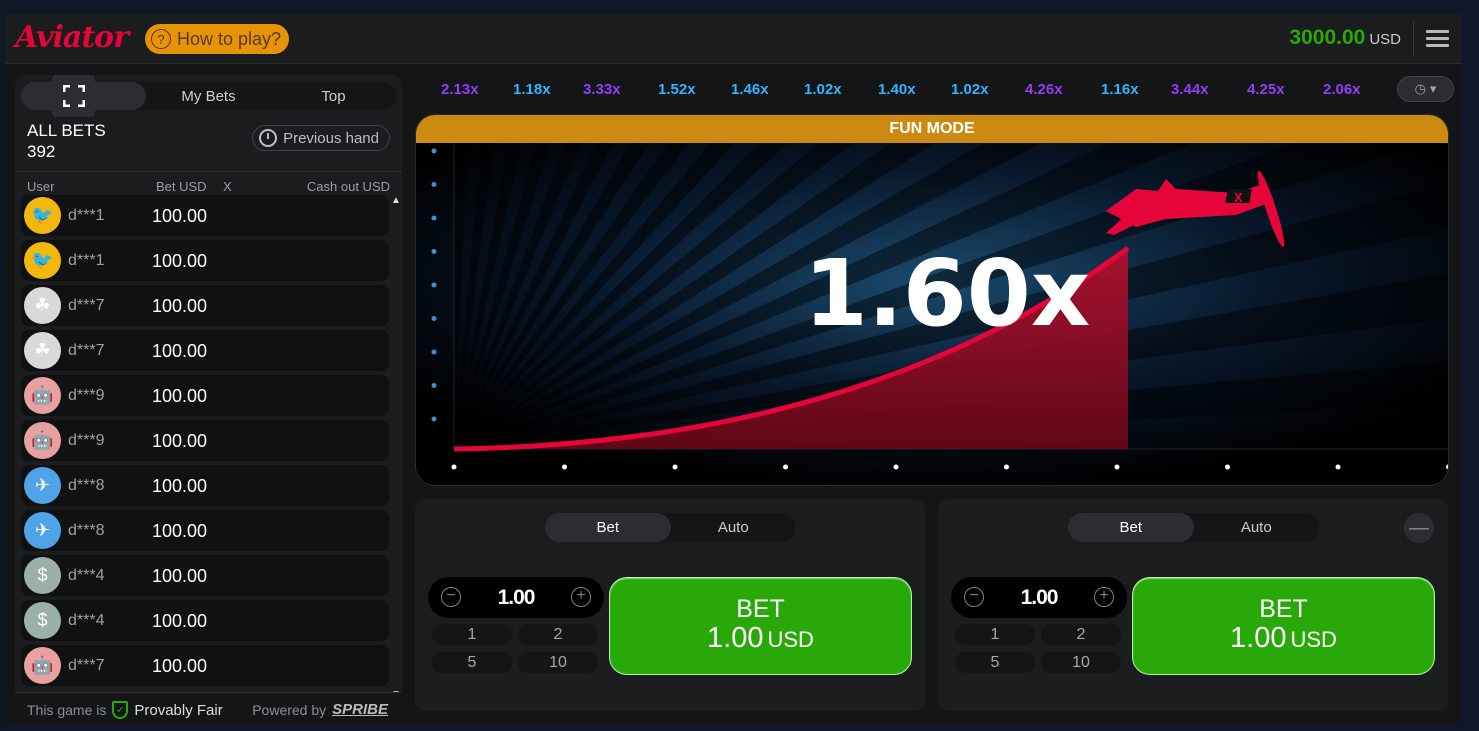  I want to click on bird-avatar: 🐦, so click(42, 260).